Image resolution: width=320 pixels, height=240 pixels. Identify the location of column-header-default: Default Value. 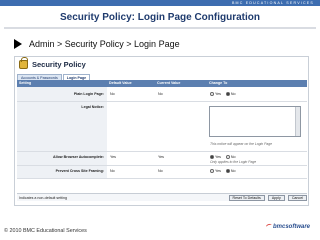
(120, 83).